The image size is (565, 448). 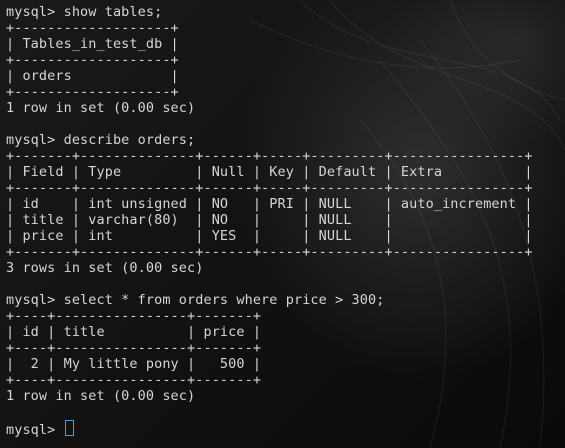 I want to click on terminal-line: | price | int | YES | | NULL | |, so click(x=269, y=236).